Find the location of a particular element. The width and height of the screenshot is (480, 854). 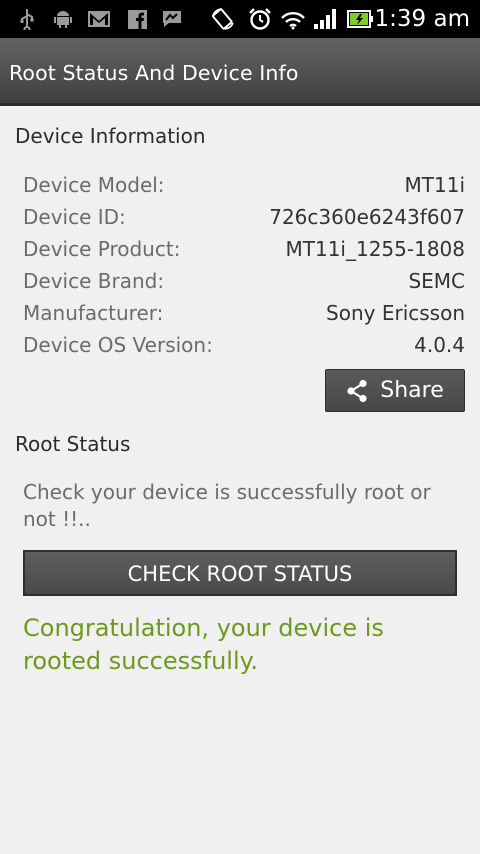

android-icon is located at coordinates (63, 19).